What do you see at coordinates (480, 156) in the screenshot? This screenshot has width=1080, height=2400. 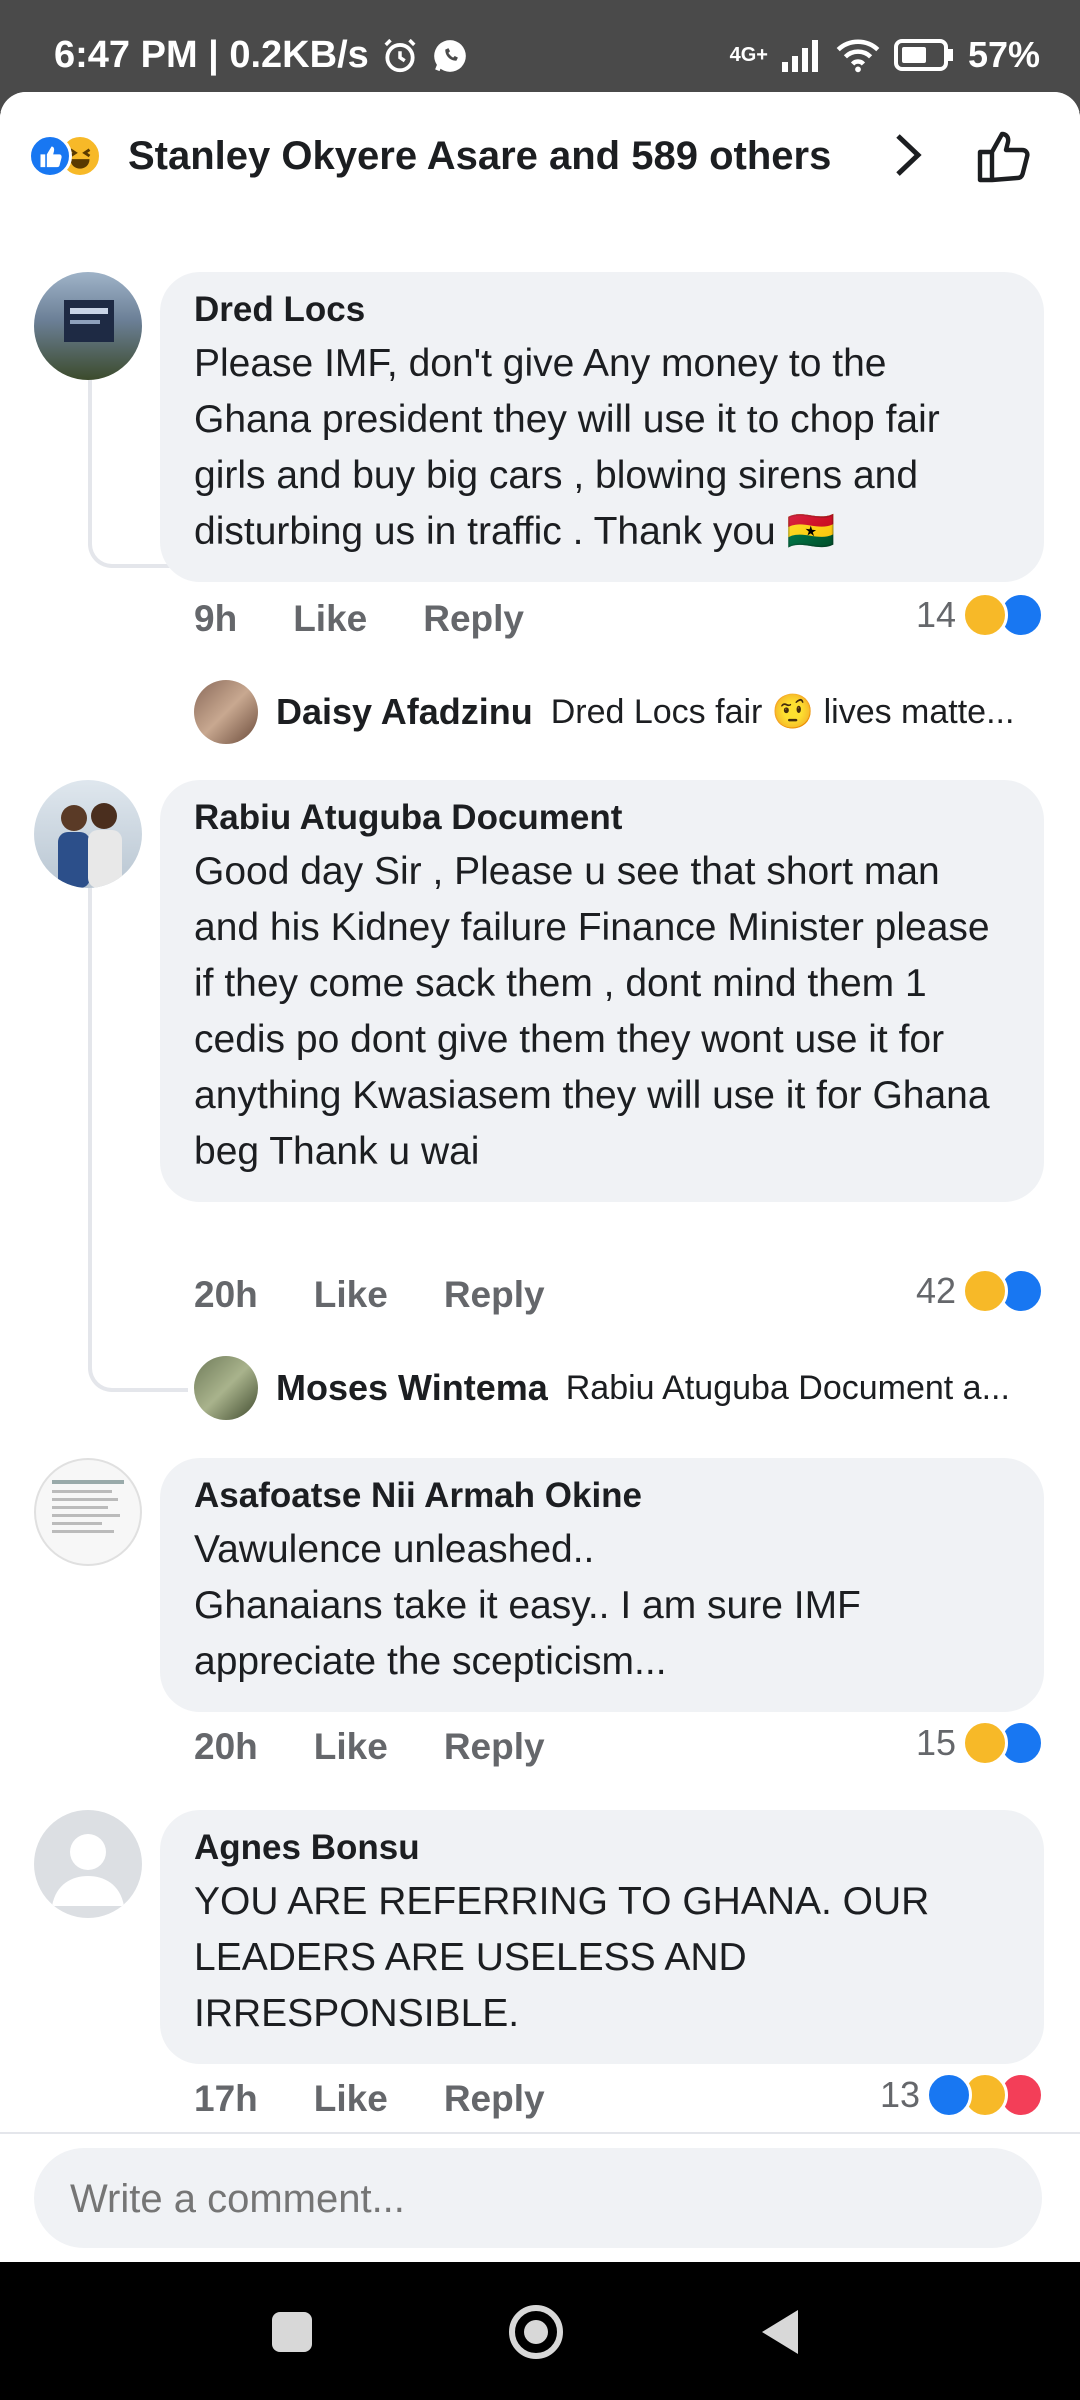 I see `reactions-summary: Stanley Okyere Asare and 589 others` at bounding box center [480, 156].